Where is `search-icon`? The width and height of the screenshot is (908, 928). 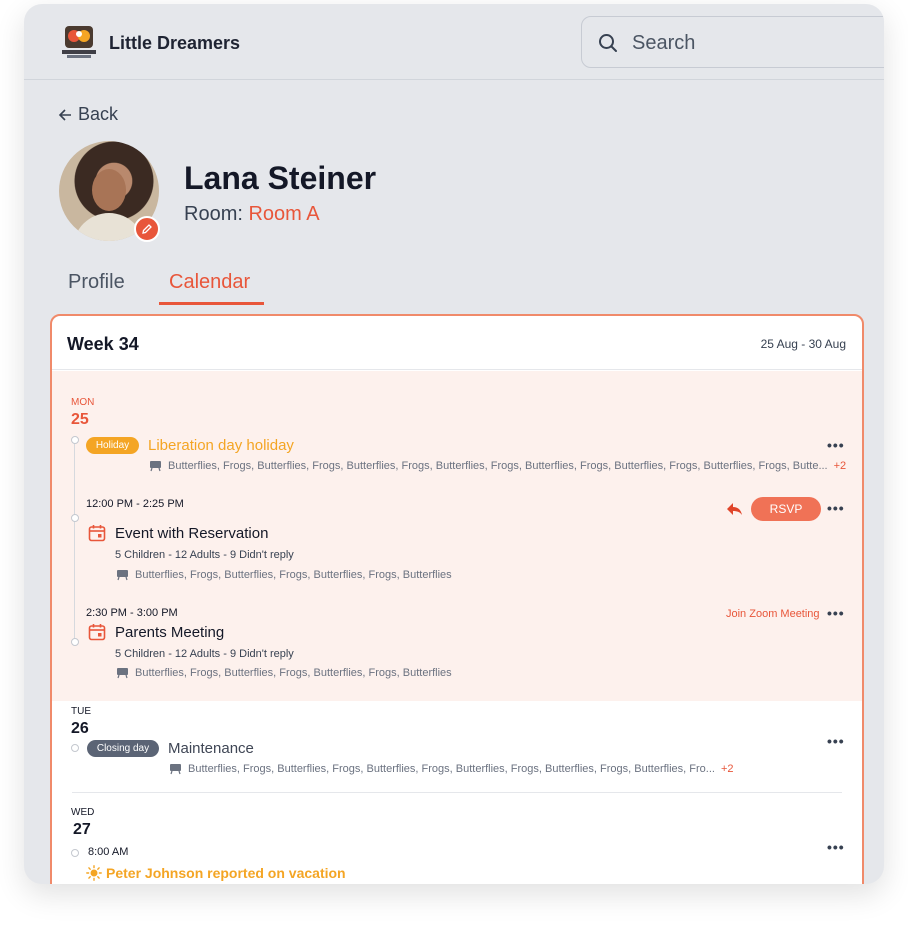 search-icon is located at coordinates (608, 43).